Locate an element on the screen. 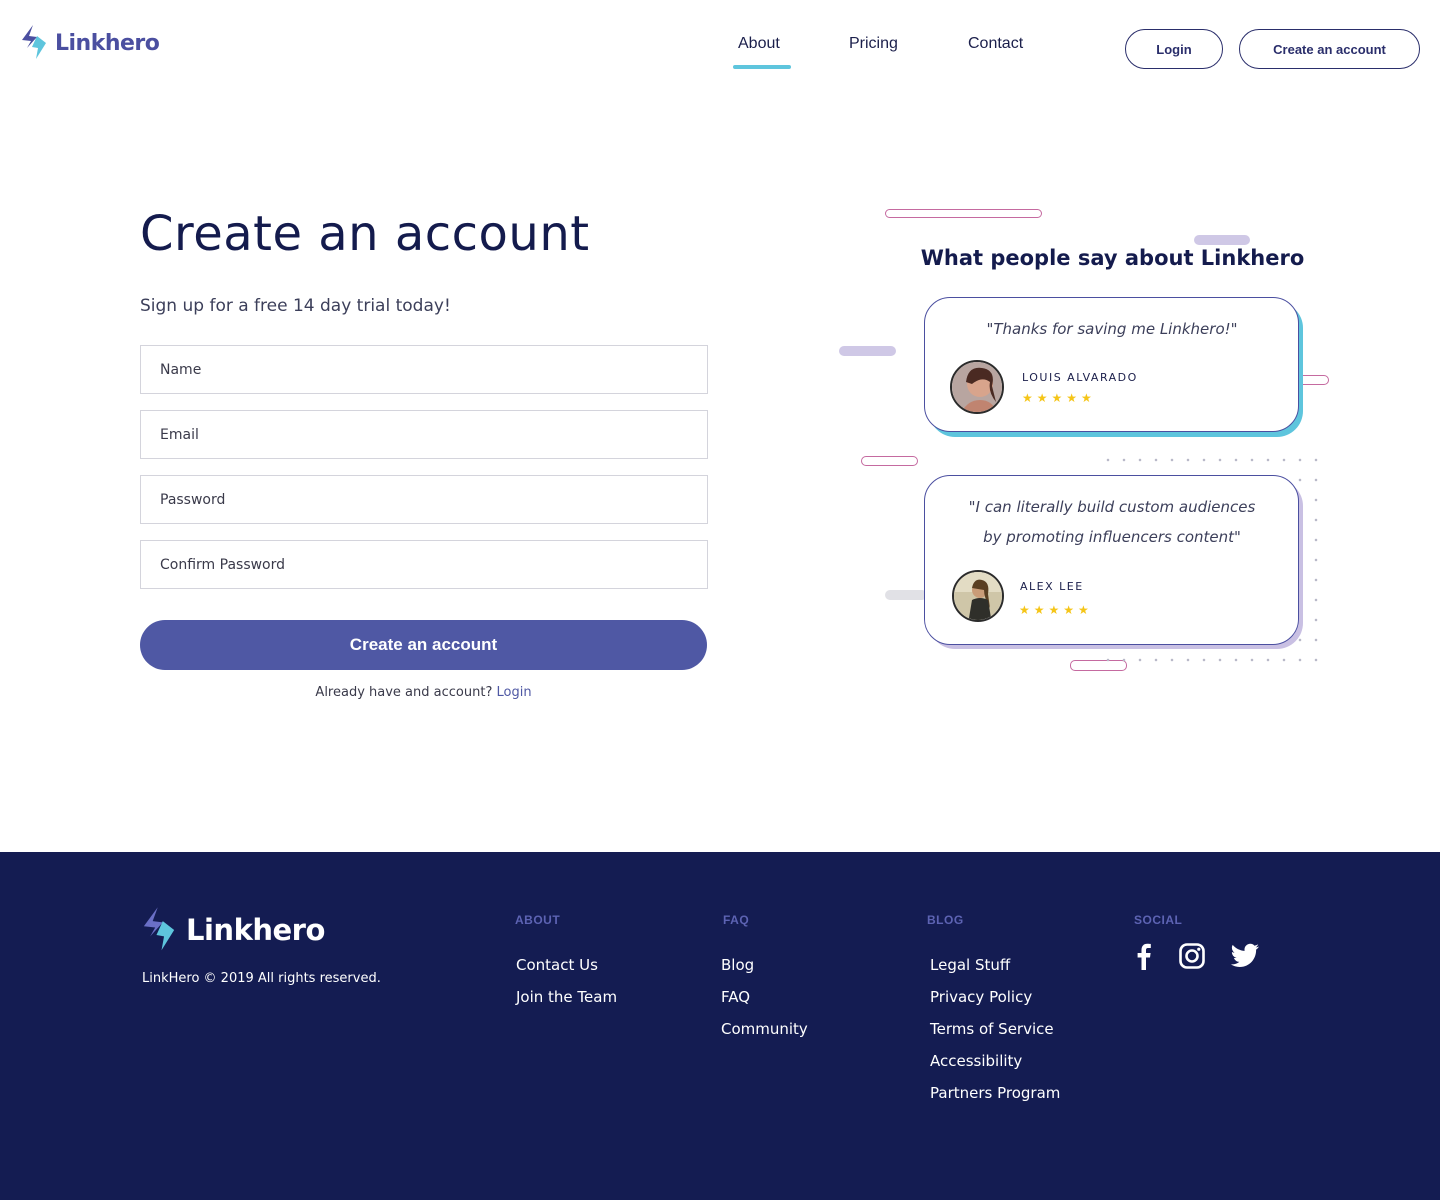 This screenshot has height=1200, width=1440. footer-link-faq: FAQ is located at coordinates (735, 997).